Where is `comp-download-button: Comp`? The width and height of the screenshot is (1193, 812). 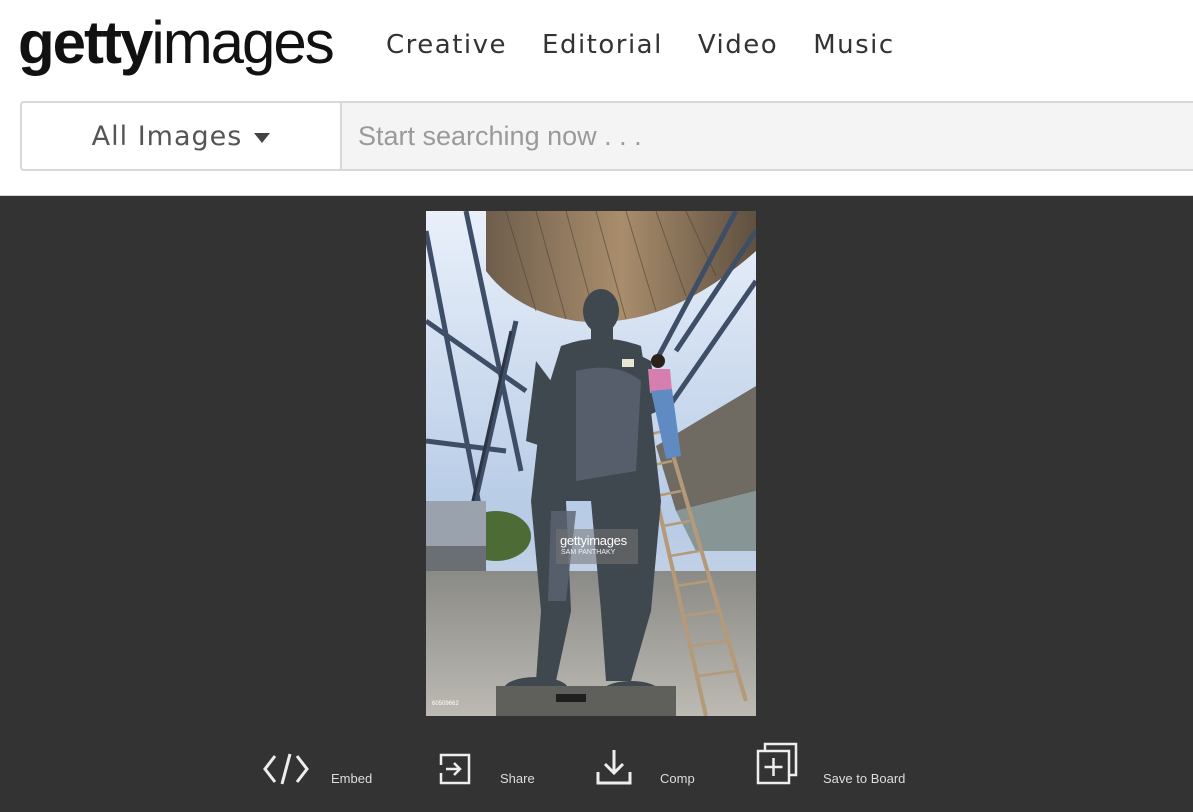 comp-download-button: Comp is located at coordinates (645, 756).